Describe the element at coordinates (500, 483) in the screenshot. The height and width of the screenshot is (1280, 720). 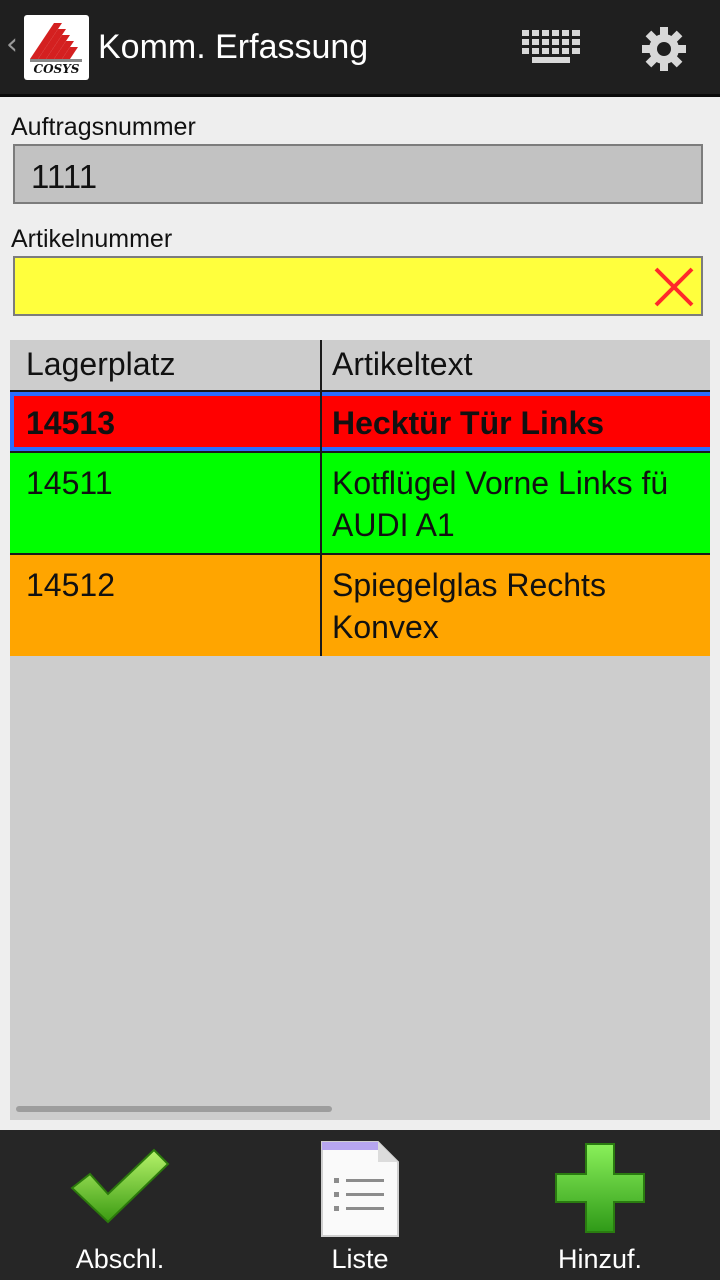
I see `cell-artikeltext-line1: Kotflügel Vorne Links fü` at that location.